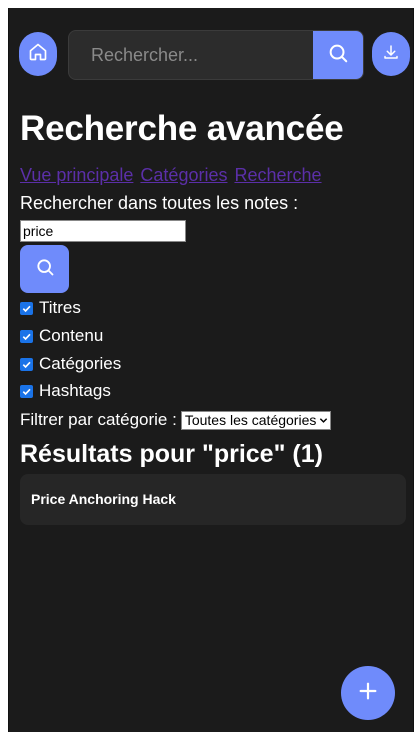 Image resolution: width=418 pixels, height=733 pixels. Describe the element at coordinates (159, 203) in the screenshot. I see `search-label: Rechercher dans toutes les notes :` at that location.